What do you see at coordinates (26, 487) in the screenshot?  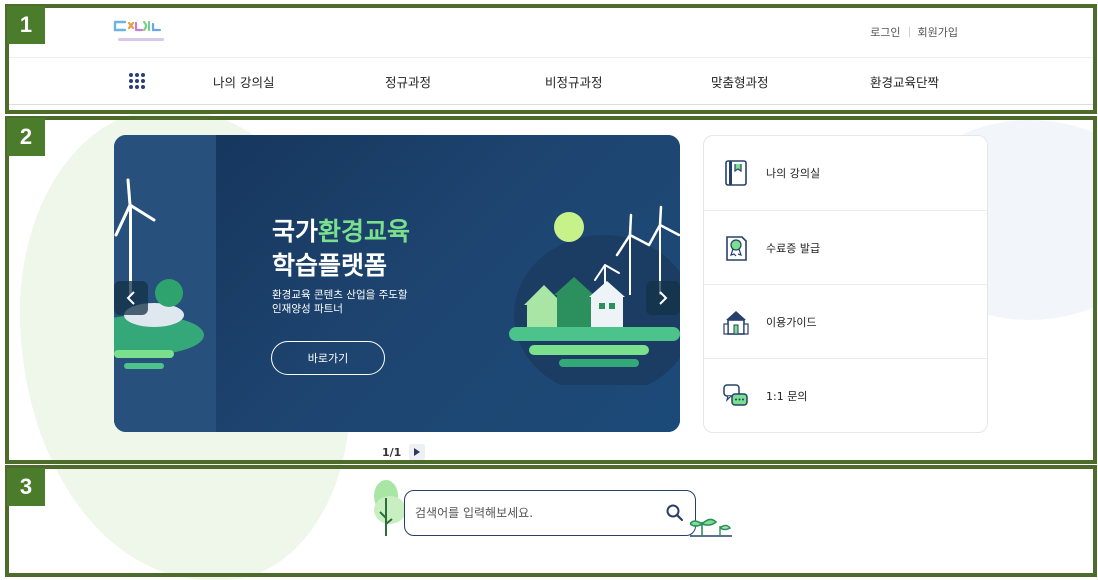 I see `section-number-badge: 3` at bounding box center [26, 487].